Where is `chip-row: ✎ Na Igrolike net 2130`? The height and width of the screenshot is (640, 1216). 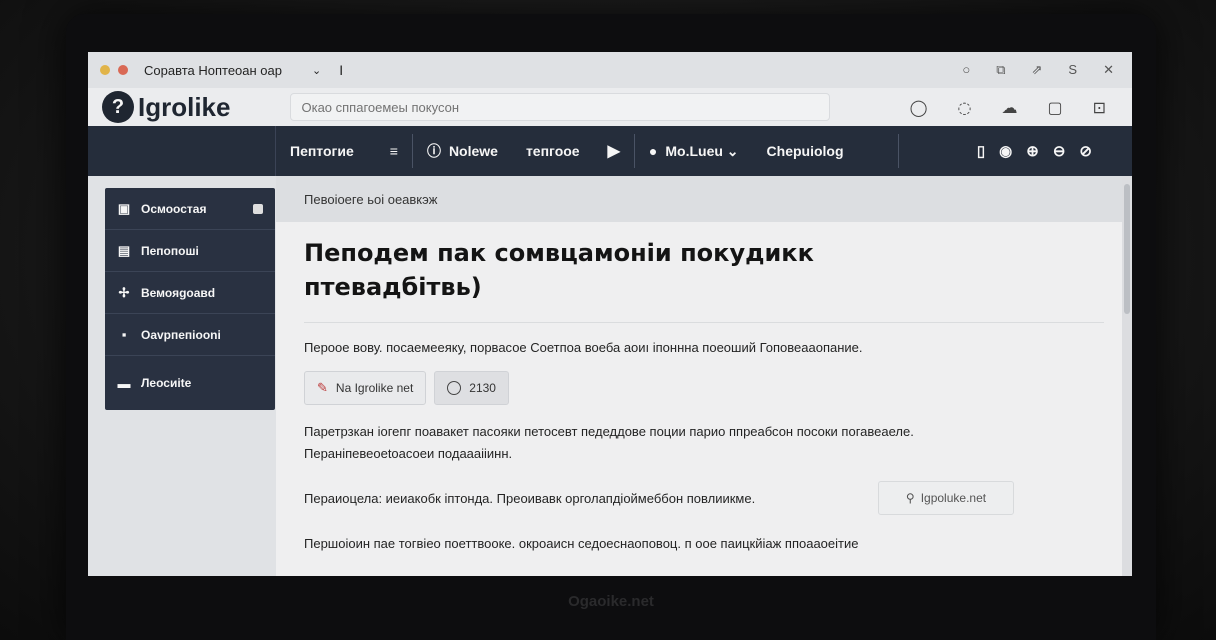
chip-row: ✎ Na Igrolike net 2130 is located at coordinates (704, 382).